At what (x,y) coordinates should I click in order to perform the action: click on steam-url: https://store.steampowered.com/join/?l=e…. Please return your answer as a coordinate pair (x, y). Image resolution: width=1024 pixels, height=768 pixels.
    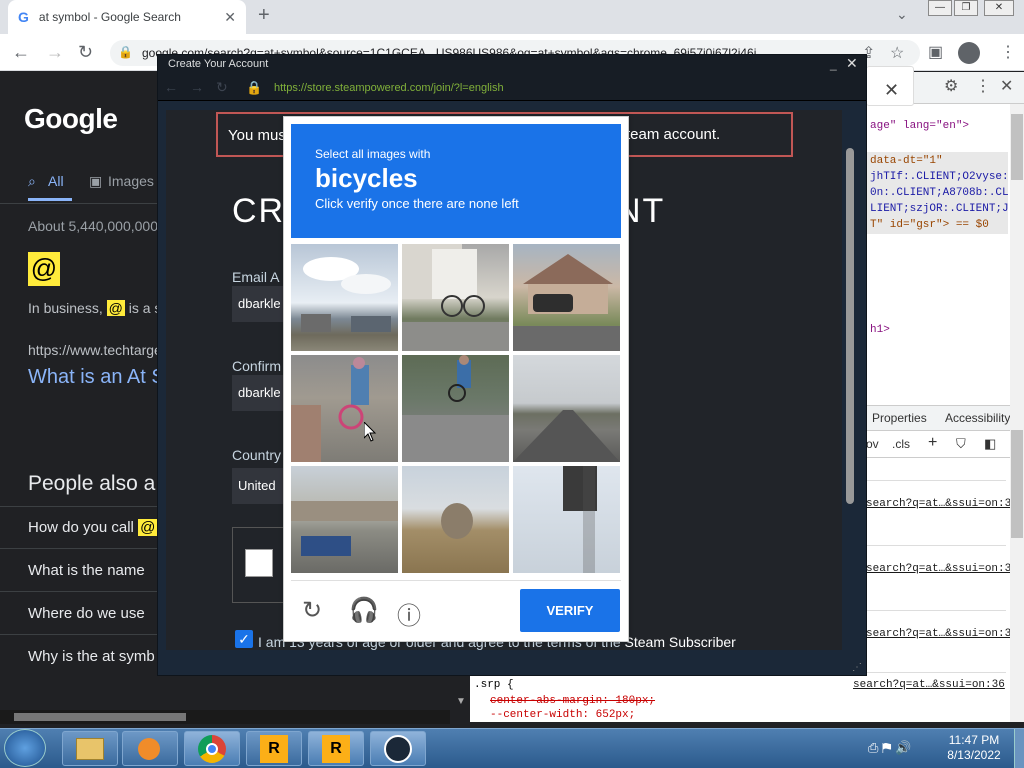
    Looking at the image, I should click on (389, 88).